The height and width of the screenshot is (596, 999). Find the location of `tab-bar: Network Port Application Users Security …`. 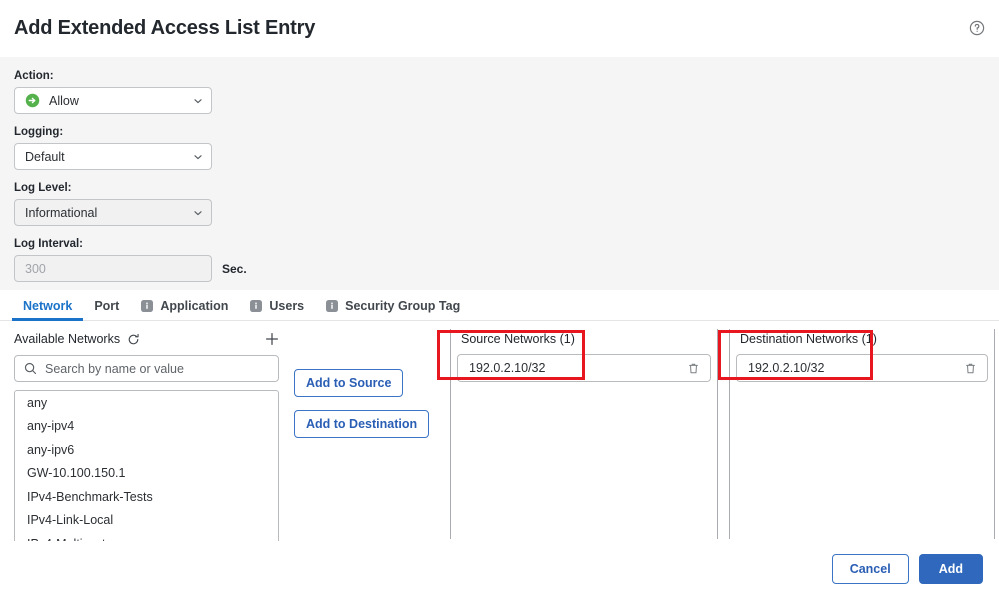

tab-bar: Network Port Application Users Security … is located at coordinates (499, 305).